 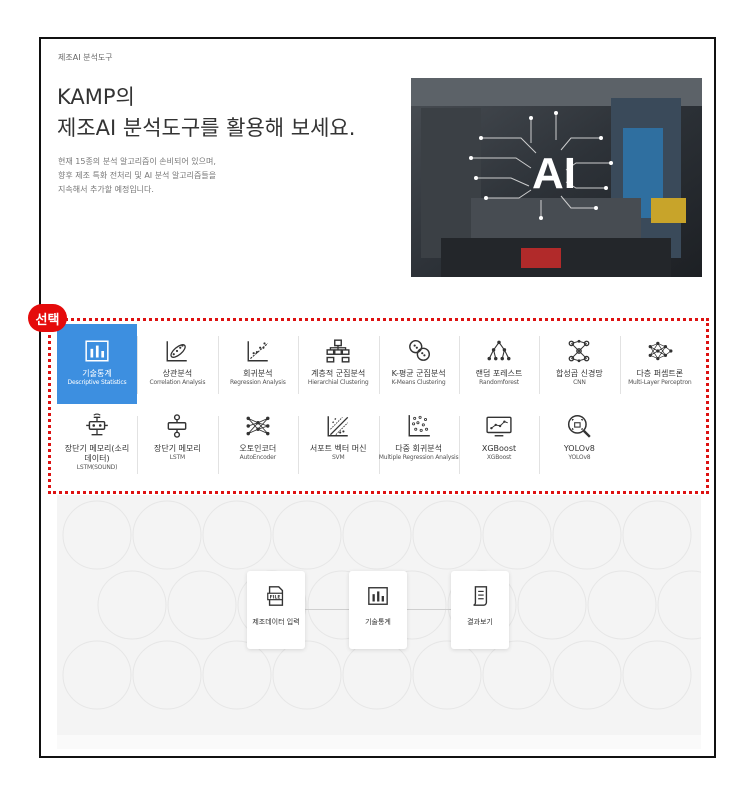 I want to click on tool-label-ko: XGBoost, so click(x=499, y=448).